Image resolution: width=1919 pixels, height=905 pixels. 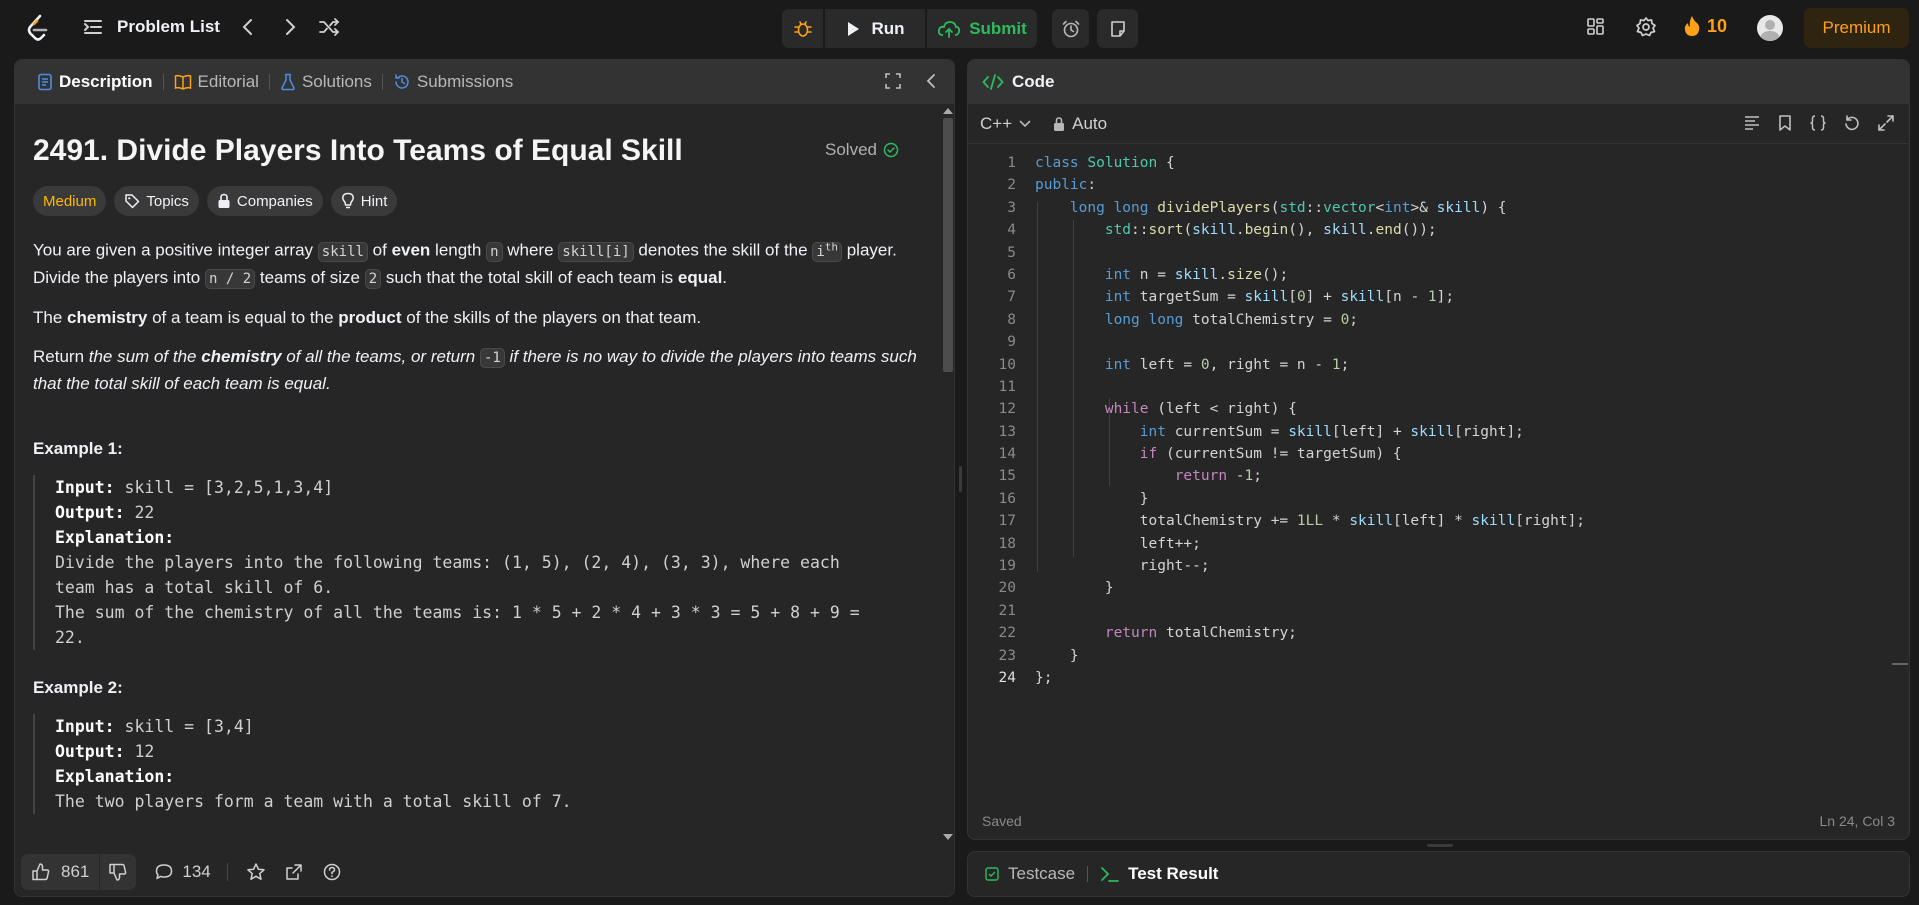 What do you see at coordinates (1770, 28) in the screenshot?
I see `avatar` at bounding box center [1770, 28].